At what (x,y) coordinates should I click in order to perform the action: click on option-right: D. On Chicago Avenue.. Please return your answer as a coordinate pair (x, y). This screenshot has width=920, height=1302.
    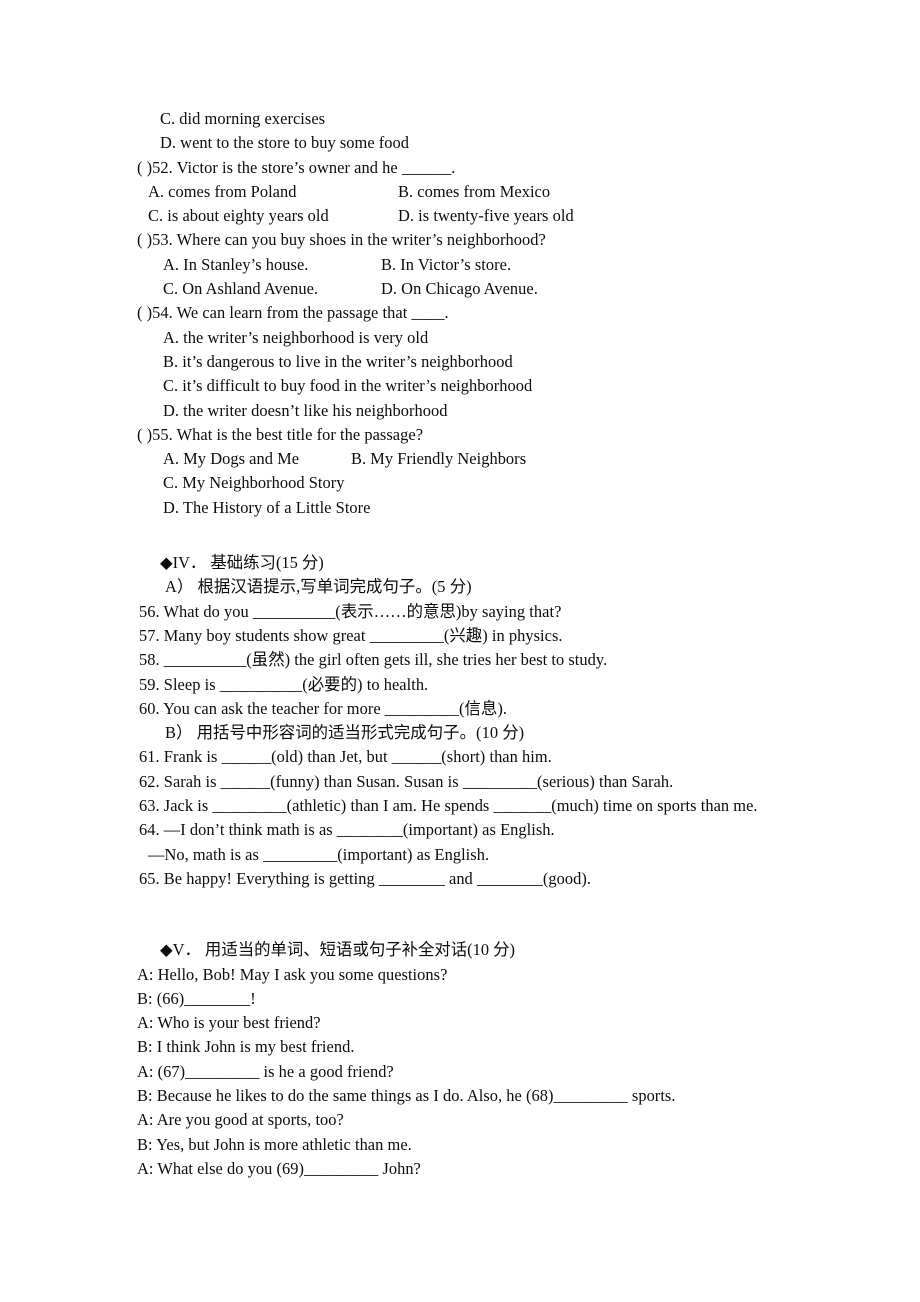
    Looking at the image, I should click on (459, 289).